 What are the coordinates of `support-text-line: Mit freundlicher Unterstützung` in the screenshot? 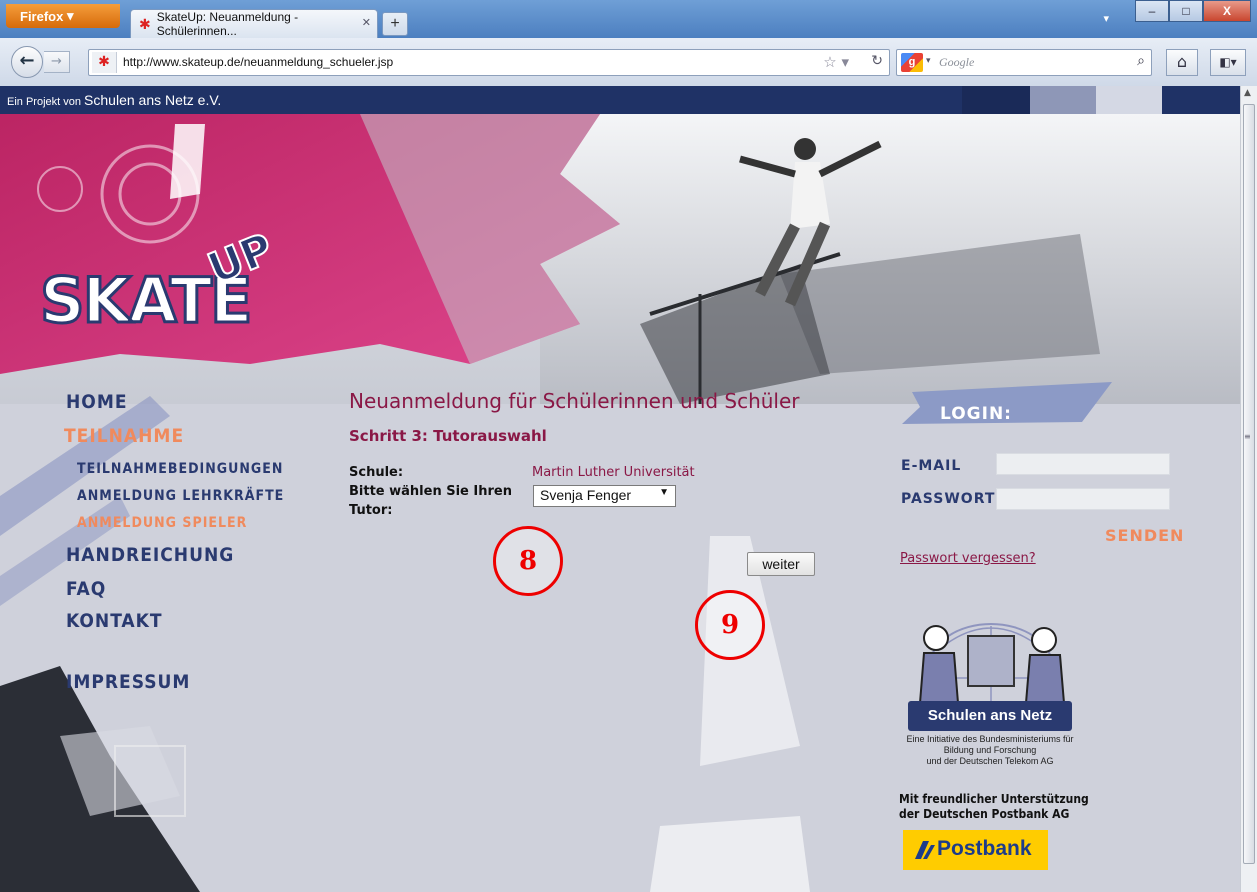 It's located at (994, 799).